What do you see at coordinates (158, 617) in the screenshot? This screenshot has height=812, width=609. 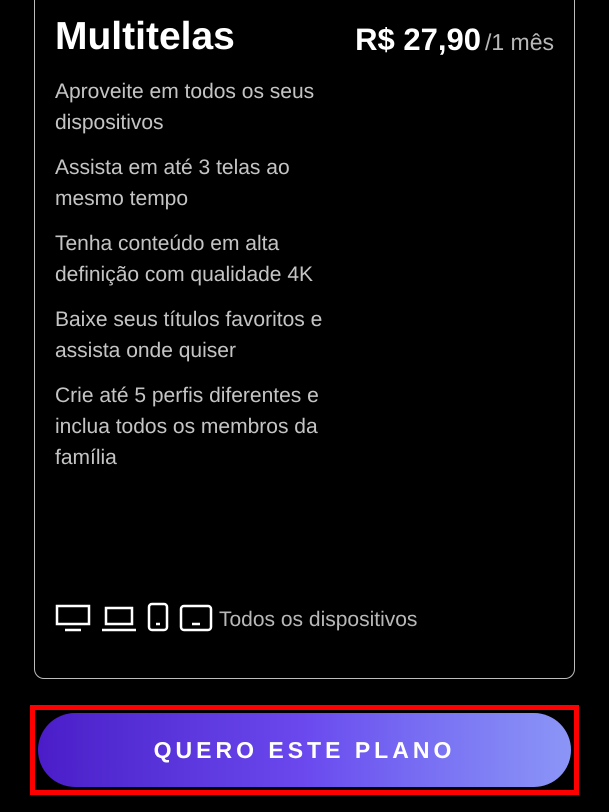 I see `phone-icon` at bounding box center [158, 617].